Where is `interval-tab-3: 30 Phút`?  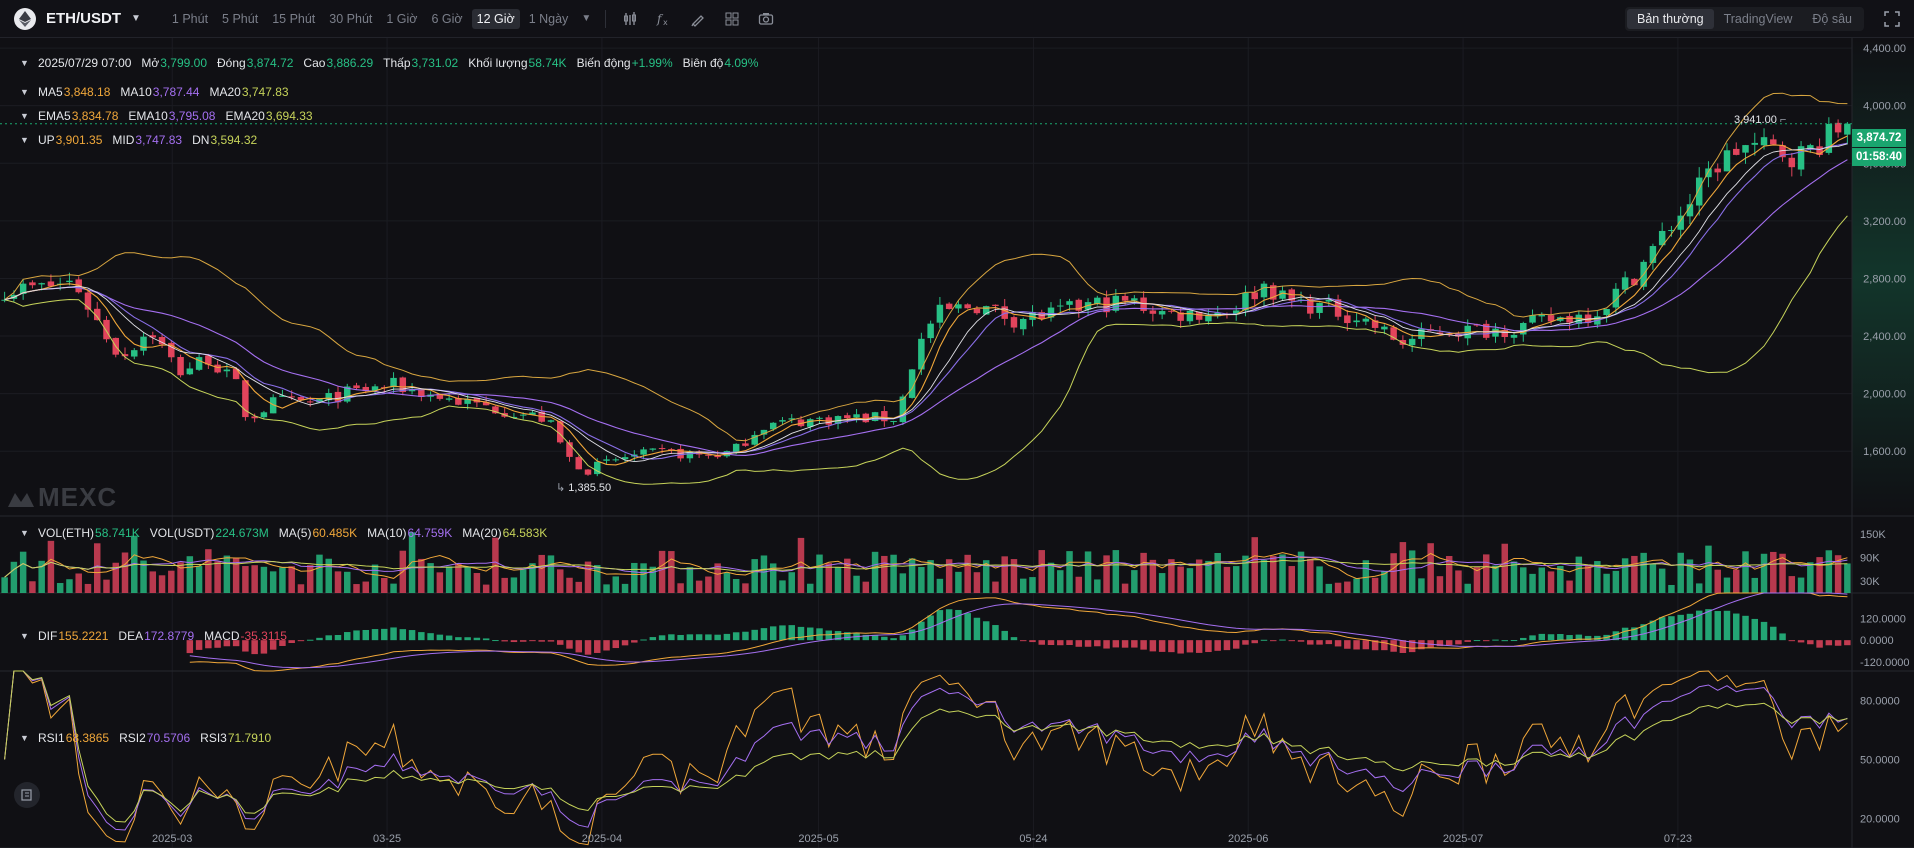 interval-tab-3: 30 Phút is located at coordinates (350, 19).